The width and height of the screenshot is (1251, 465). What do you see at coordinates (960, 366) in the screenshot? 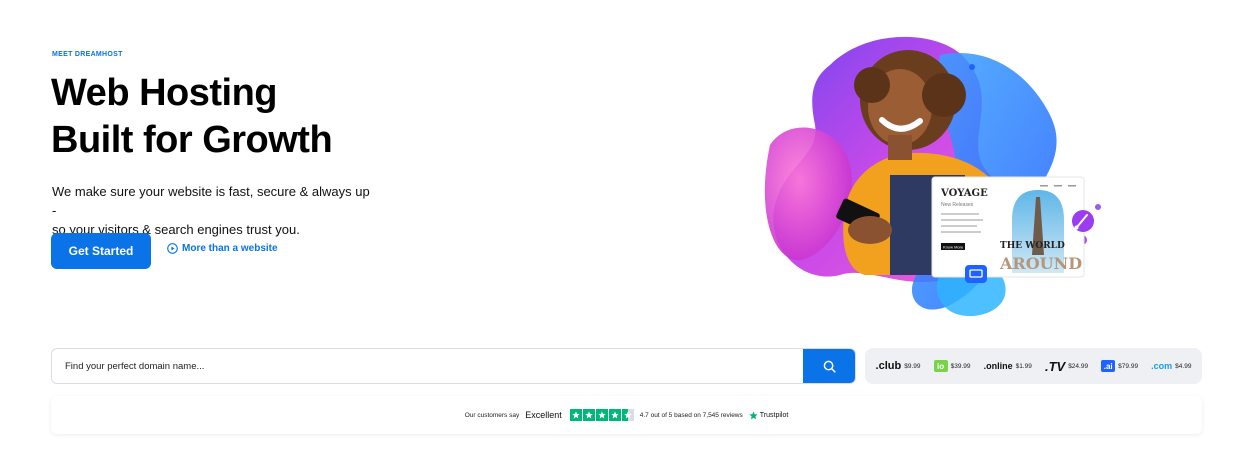
I see `tld-price: $39.99` at bounding box center [960, 366].